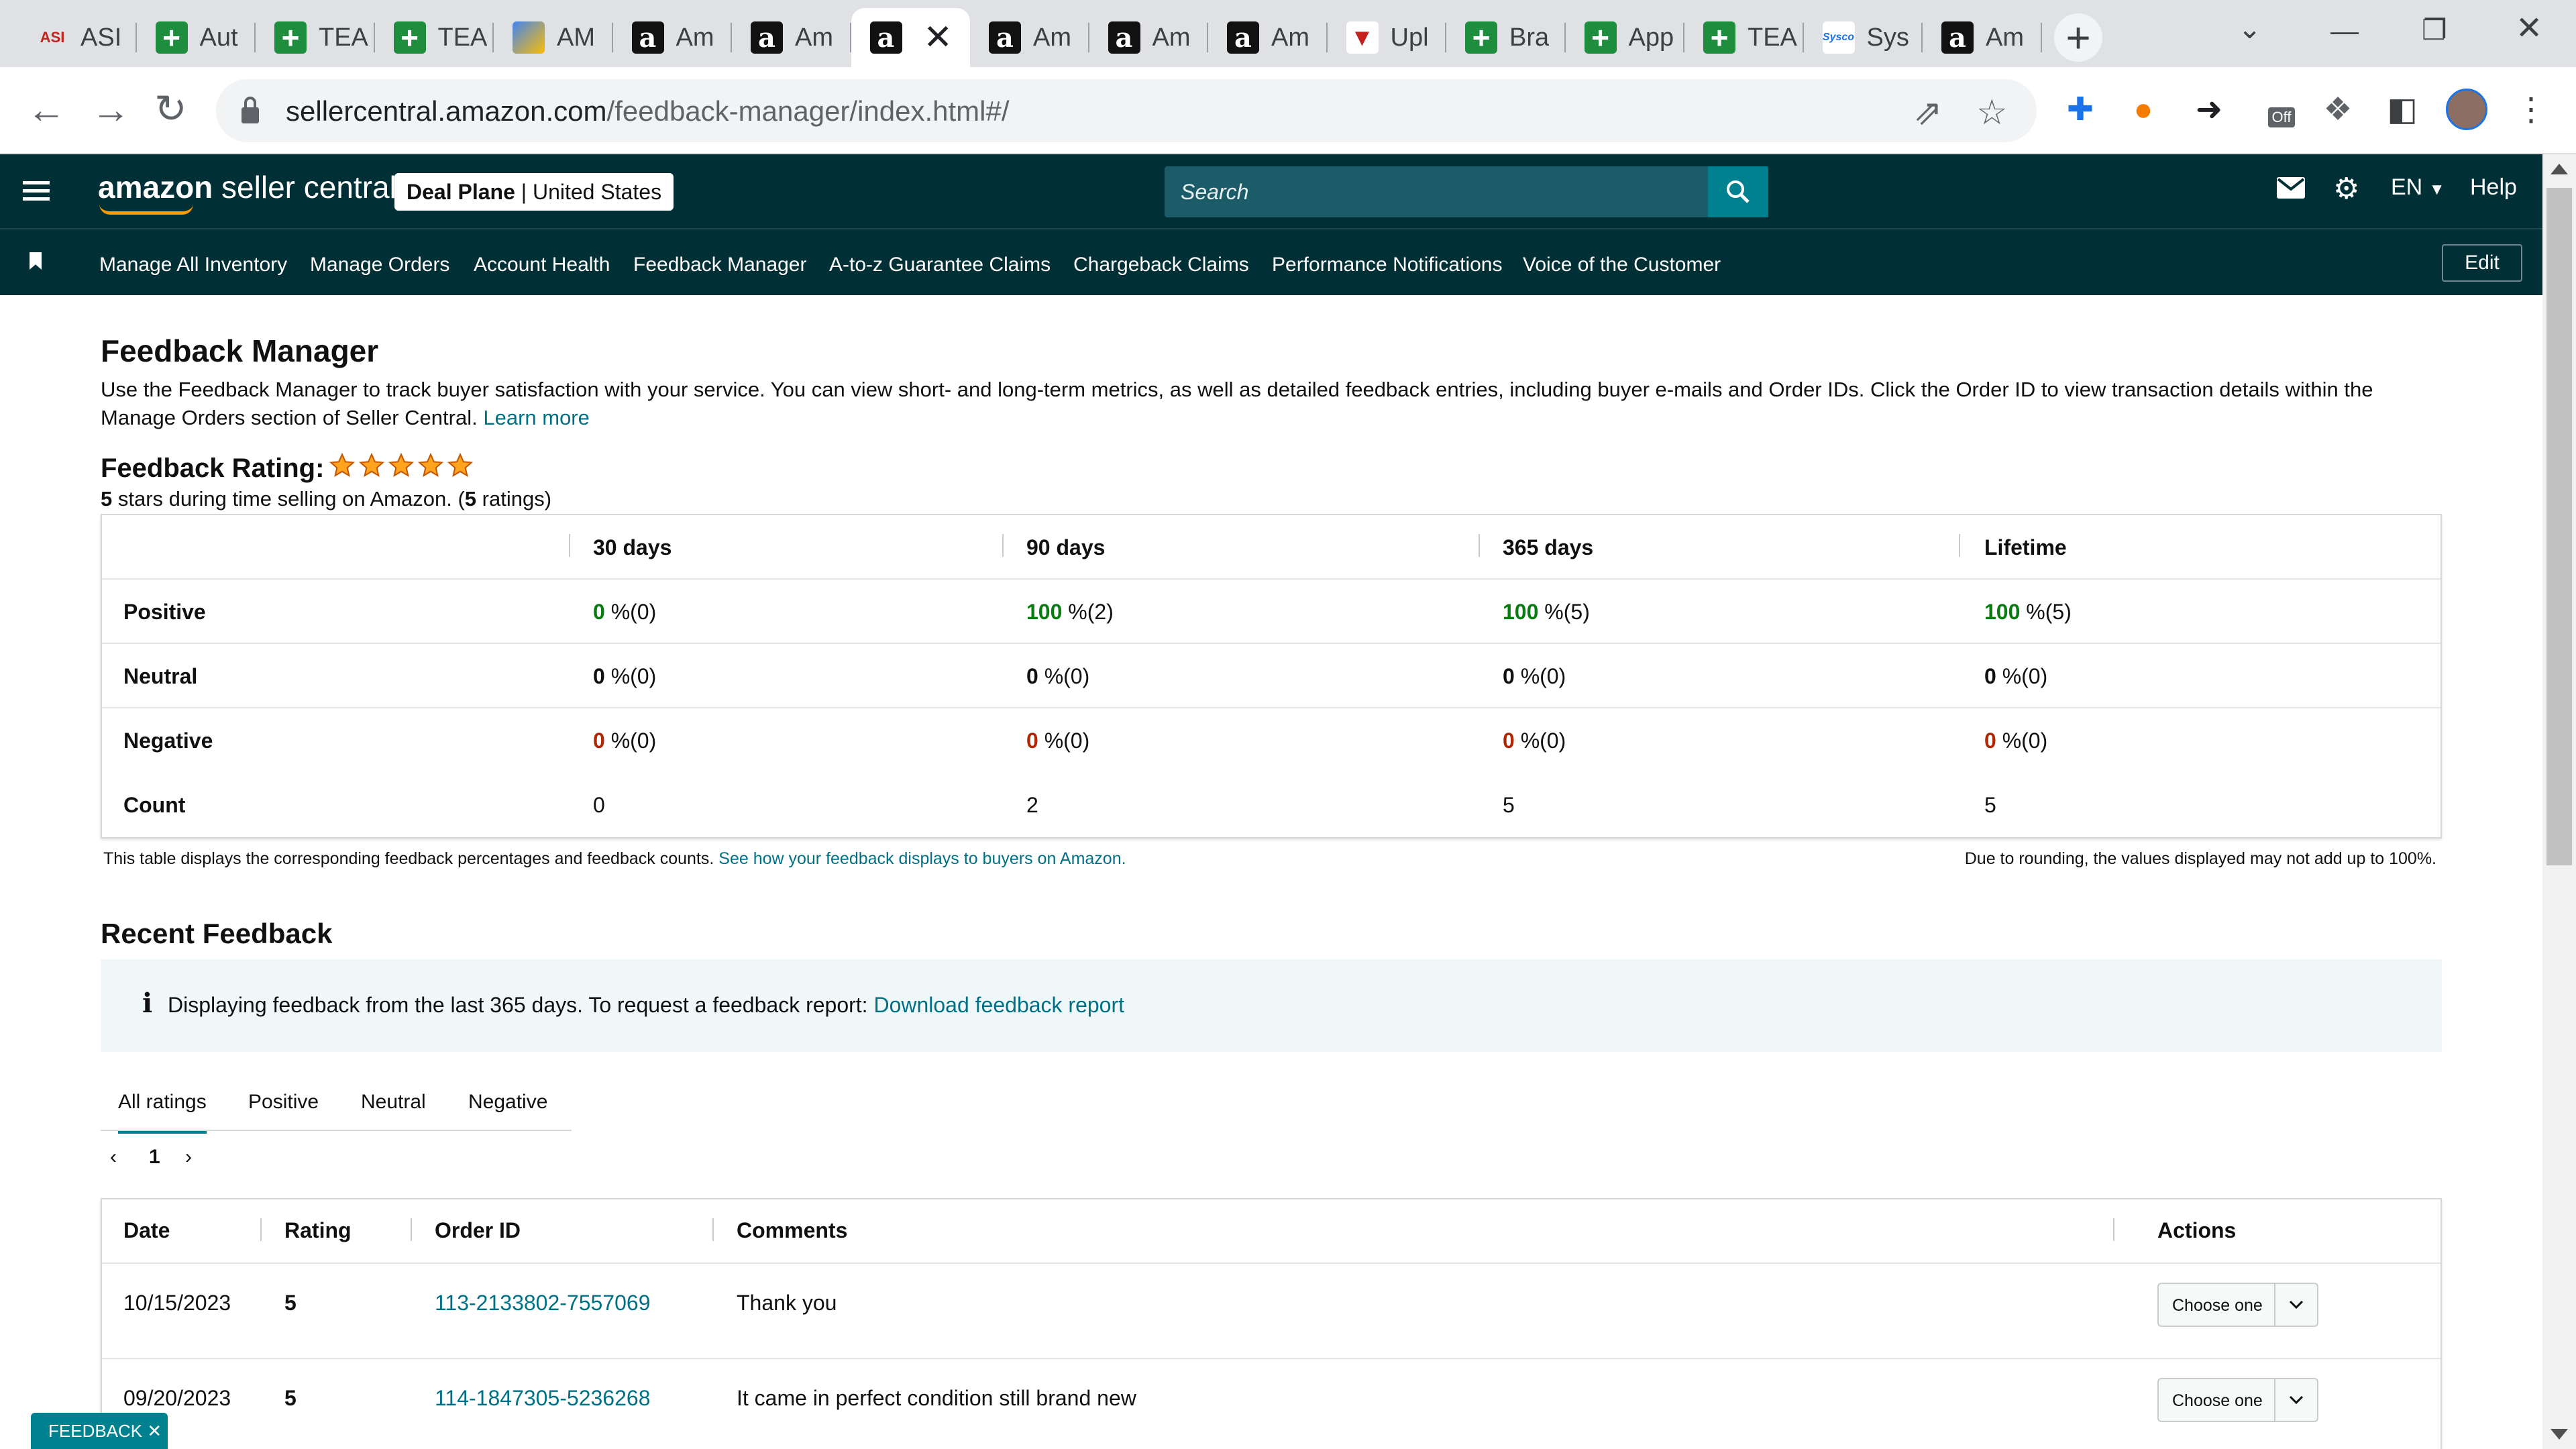 Image resolution: width=2576 pixels, height=1449 pixels. I want to click on tab-positive: Positive, so click(283, 1102).